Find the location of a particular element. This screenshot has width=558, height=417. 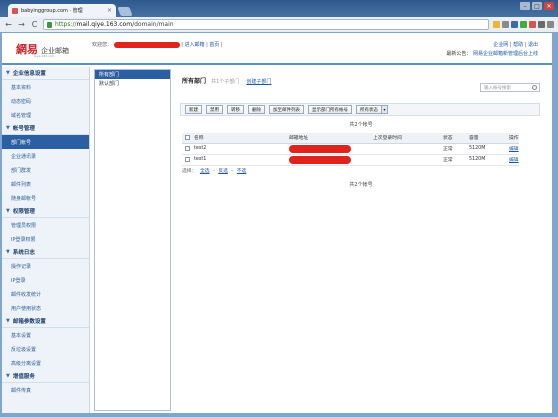

page-title: 所有部门 共1个子部门 创建子部门 is located at coordinates (226, 80).